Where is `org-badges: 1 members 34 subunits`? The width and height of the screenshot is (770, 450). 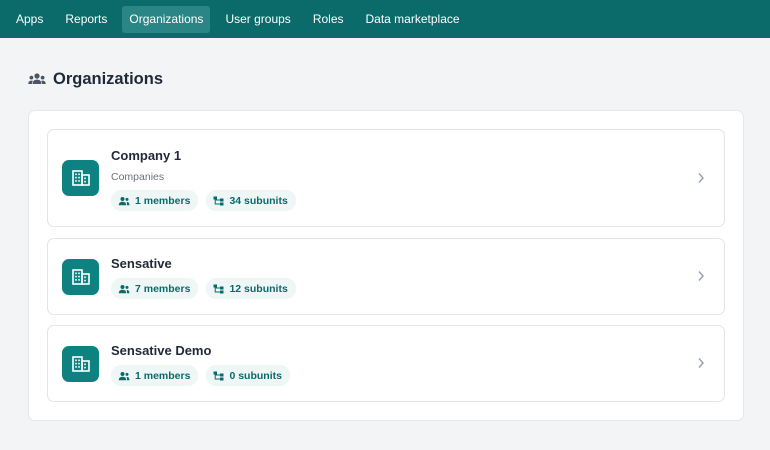
org-badges: 1 members 34 subunits is located at coordinates (207, 200).